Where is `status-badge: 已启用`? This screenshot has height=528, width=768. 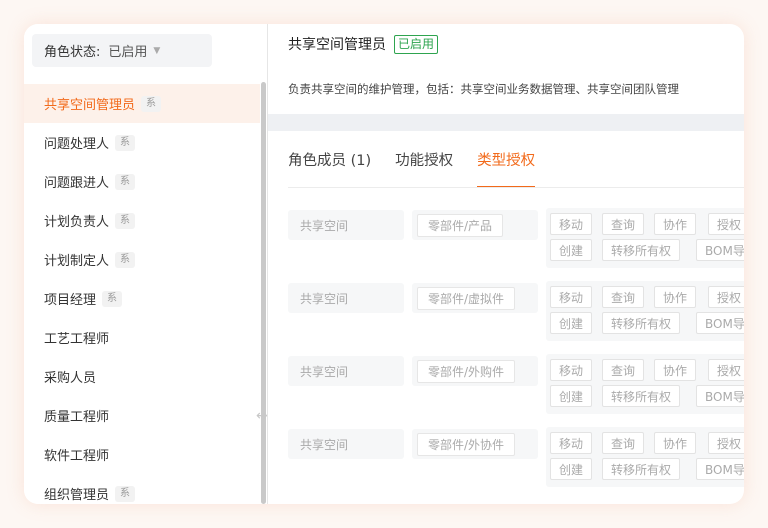 status-badge: 已启用 is located at coordinates (416, 44).